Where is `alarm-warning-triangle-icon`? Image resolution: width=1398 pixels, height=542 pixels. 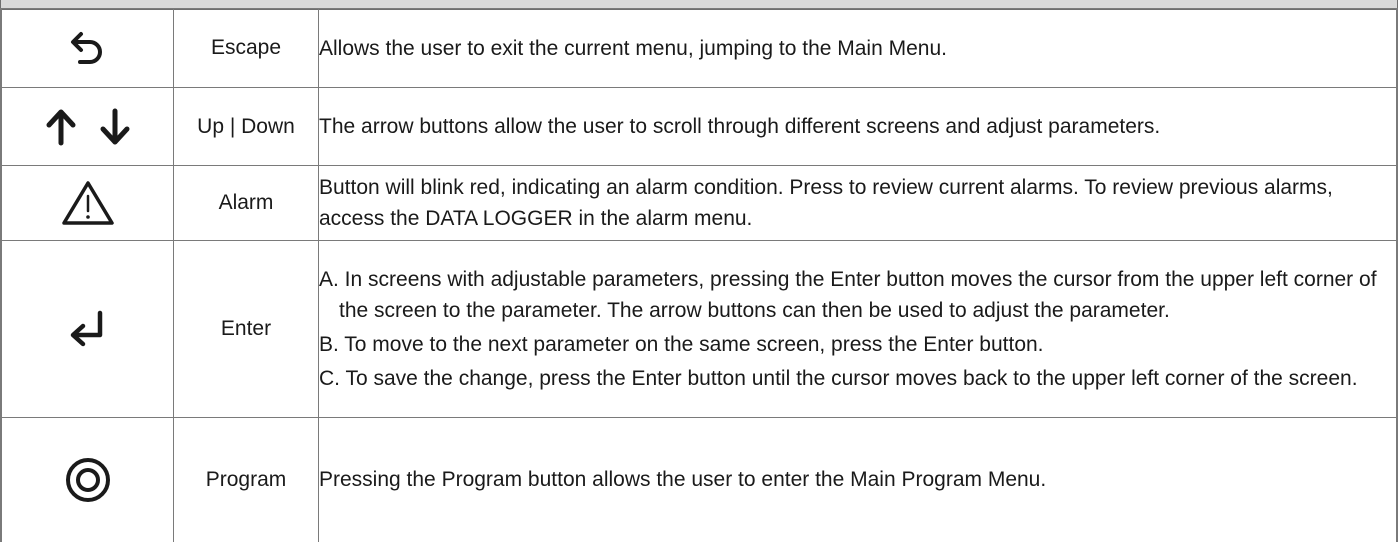 alarm-warning-triangle-icon is located at coordinates (88, 203).